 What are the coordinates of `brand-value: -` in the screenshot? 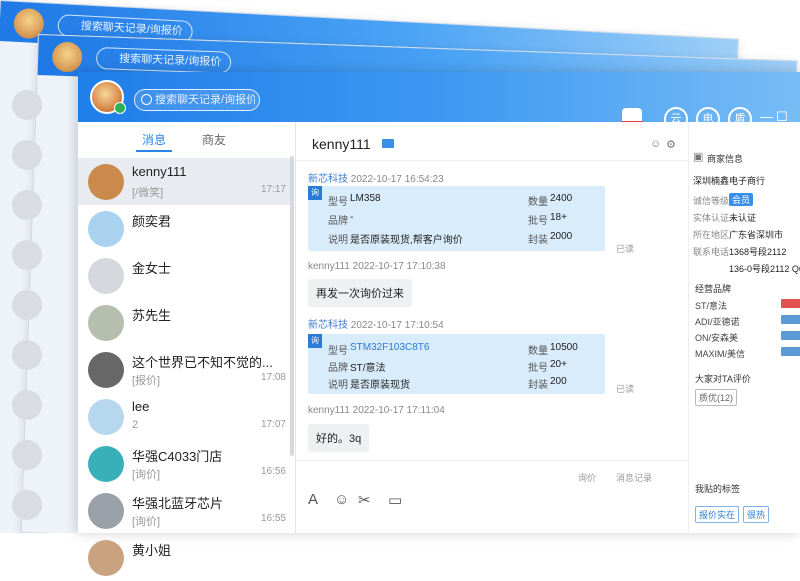 It's located at (352, 217).